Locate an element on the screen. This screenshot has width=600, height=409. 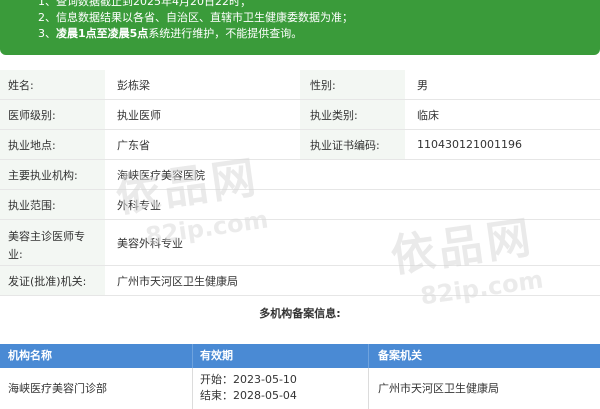
cert-value: 110430121001196 is located at coordinates (469, 144).